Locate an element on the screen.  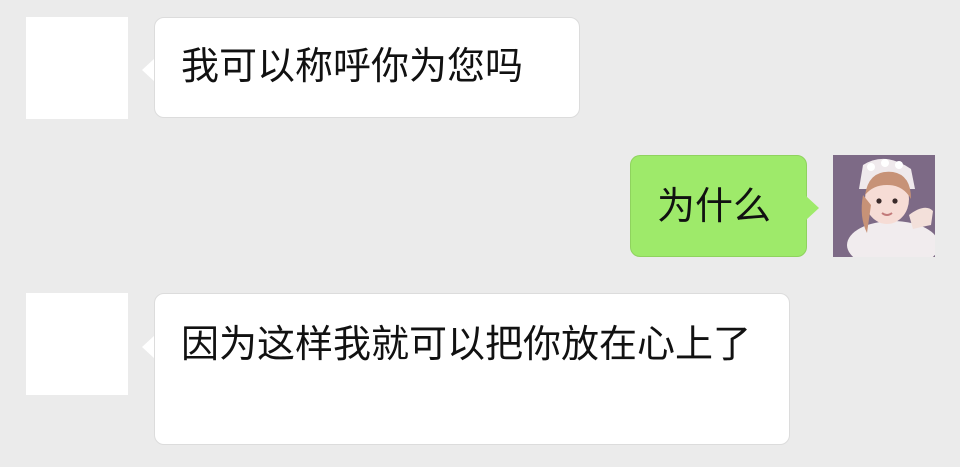
bubble-tail is located at coordinates (812, 208).